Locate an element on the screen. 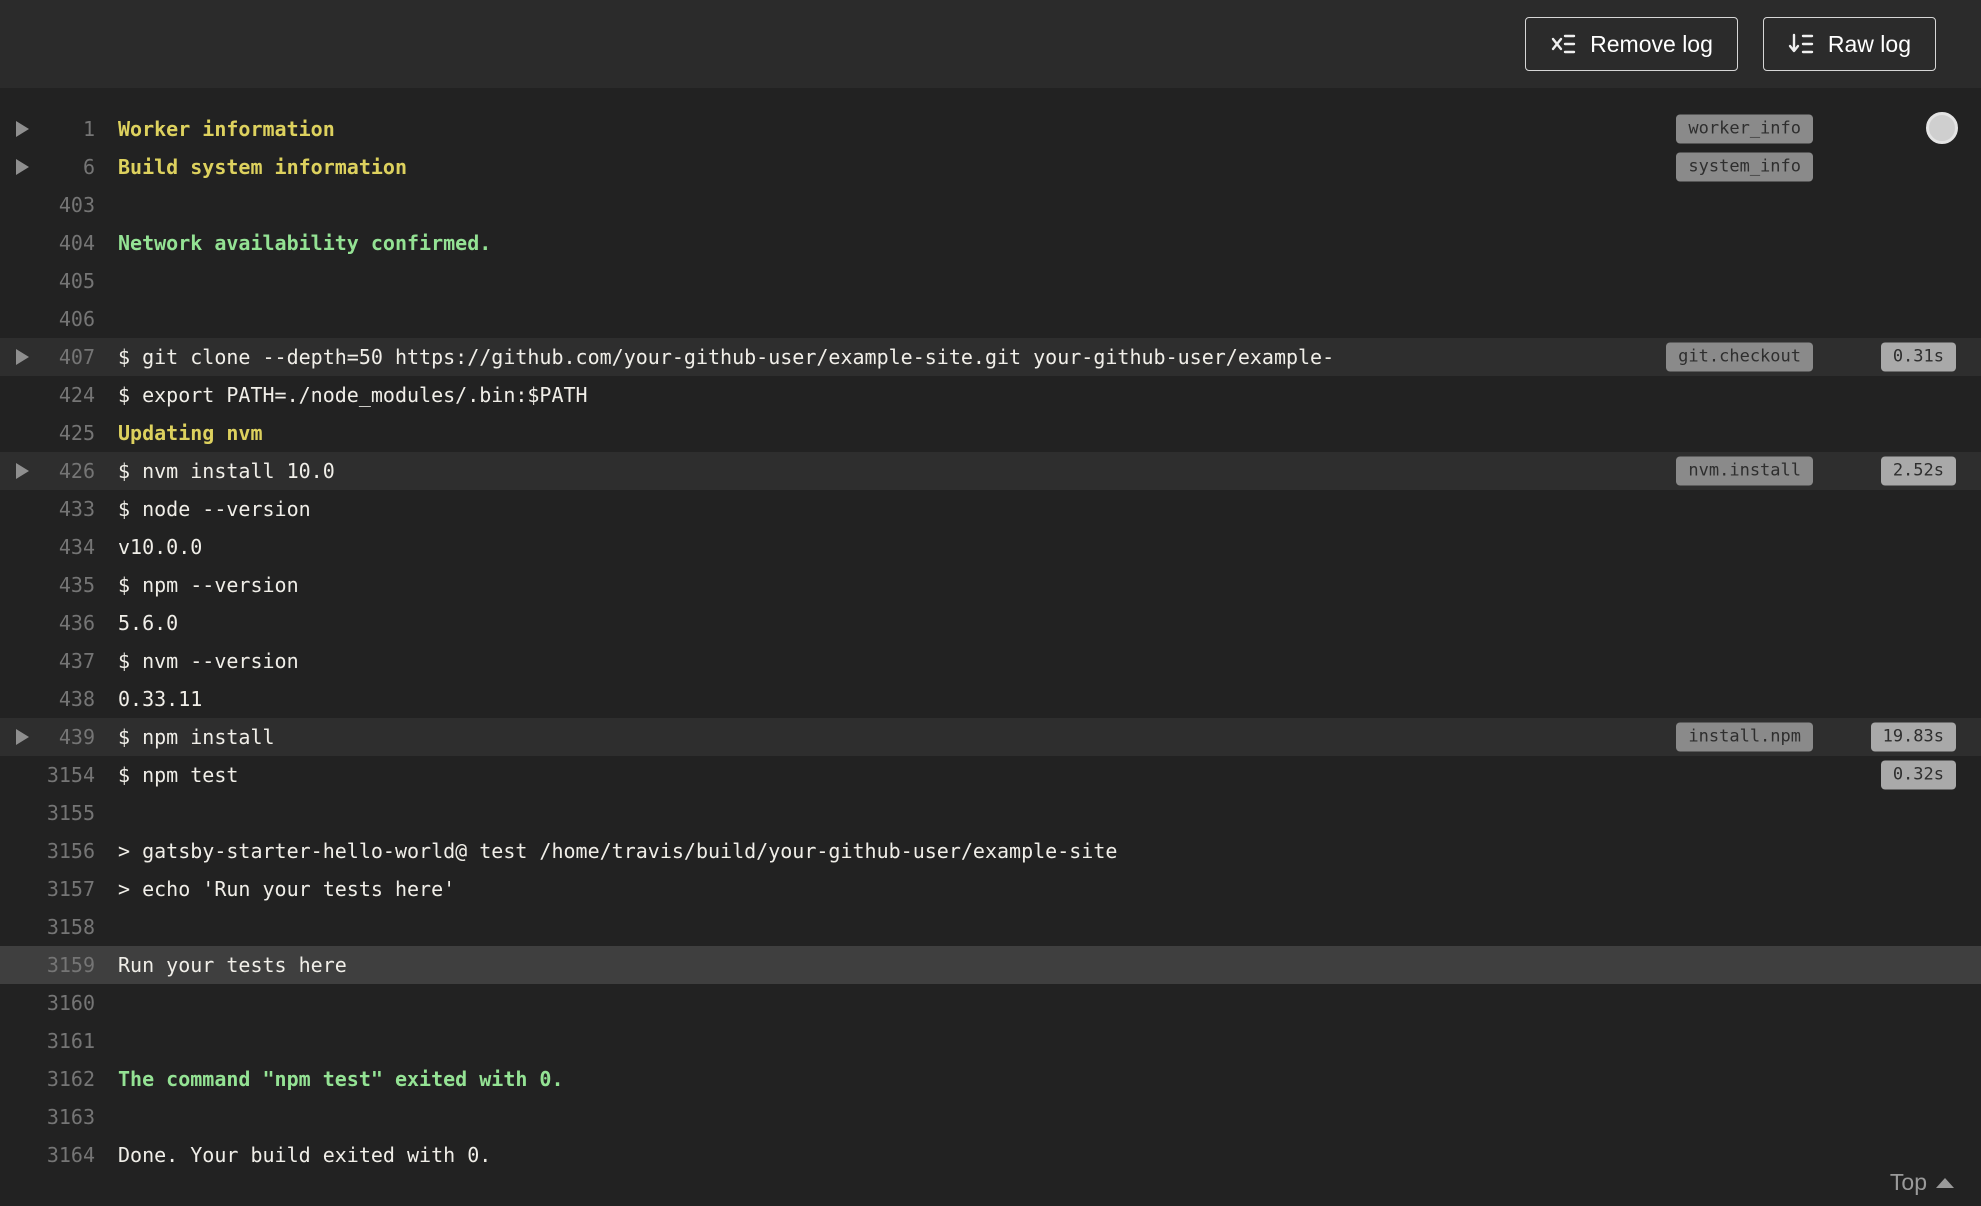 This screenshot has width=1981, height=1206. log-line: 406 is located at coordinates (990, 319).